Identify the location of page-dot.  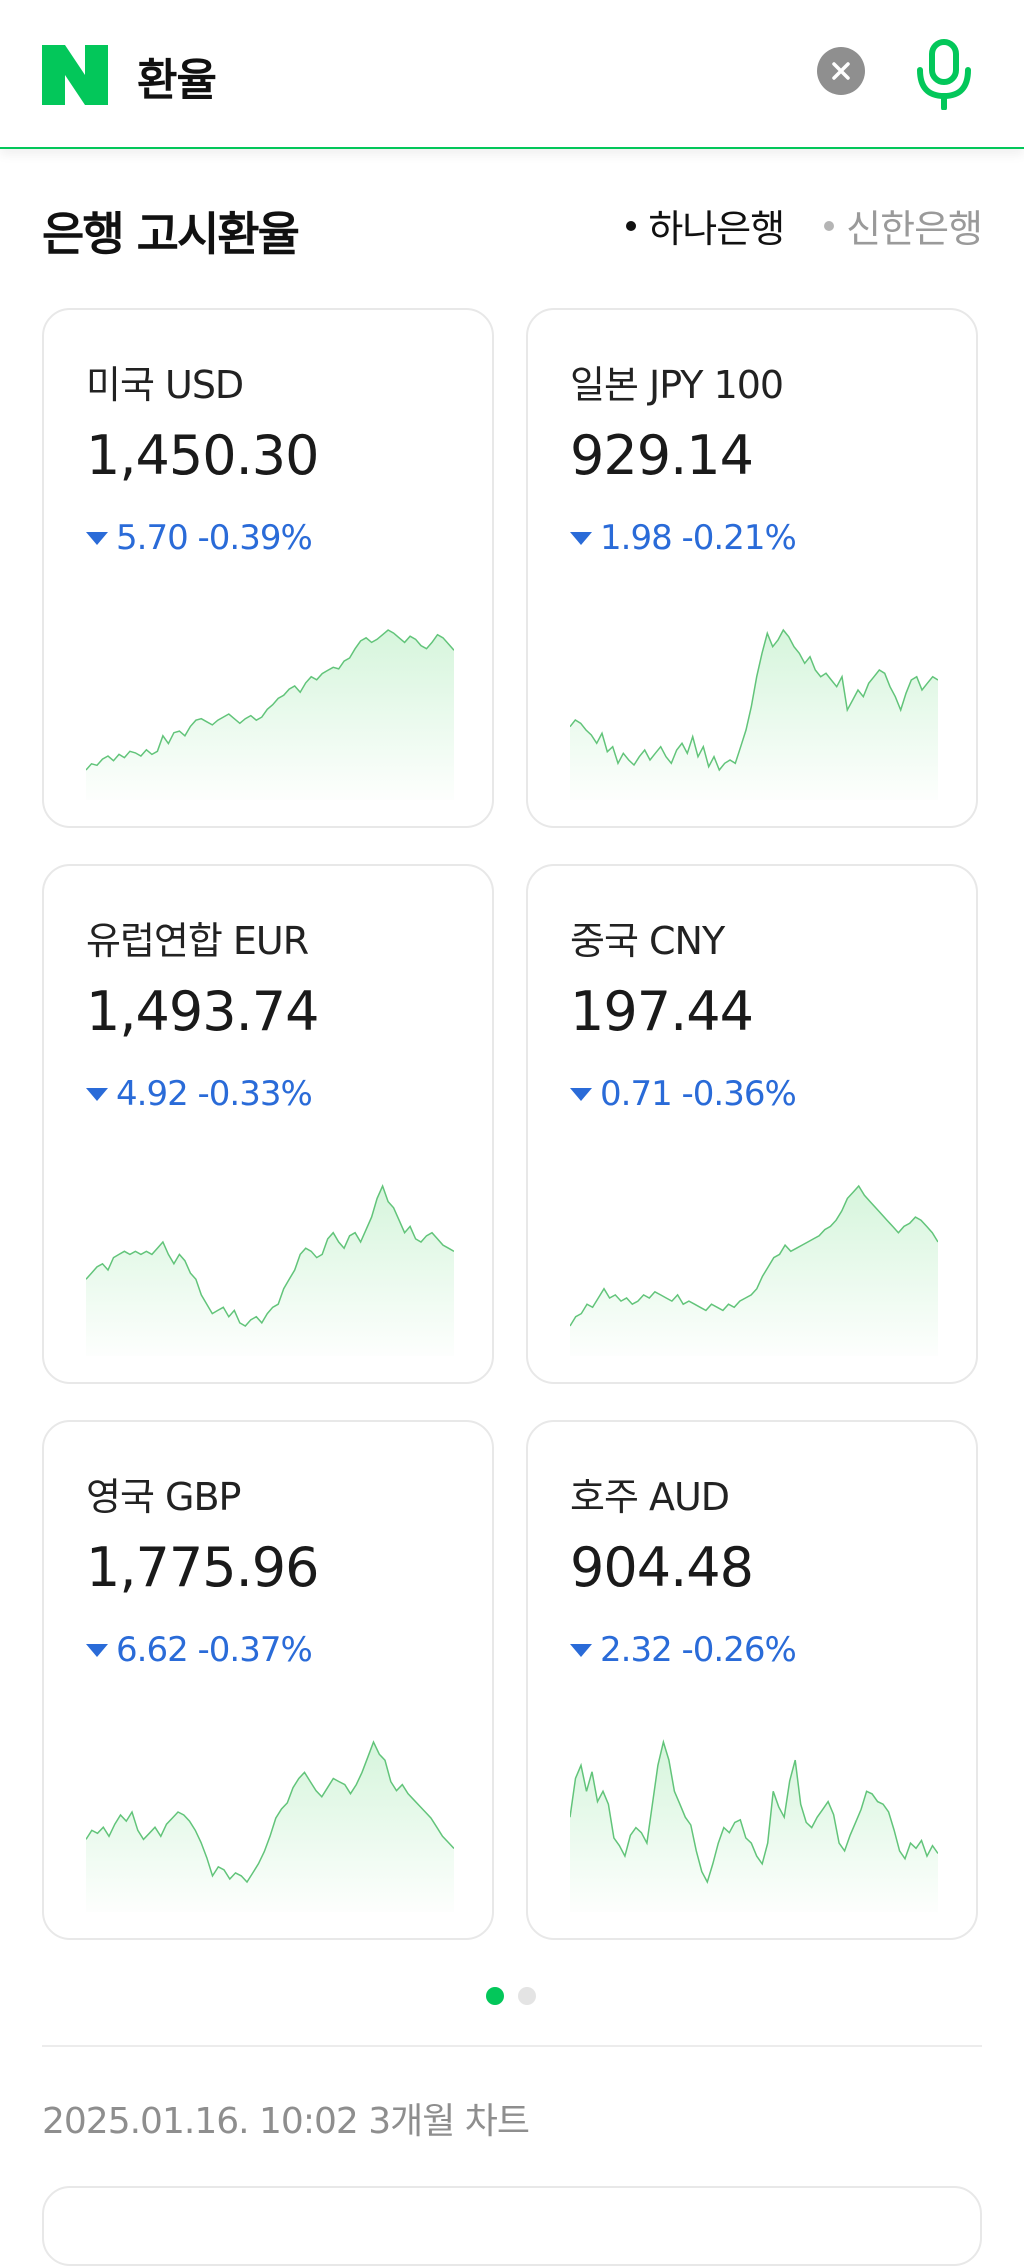
(527, 1996).